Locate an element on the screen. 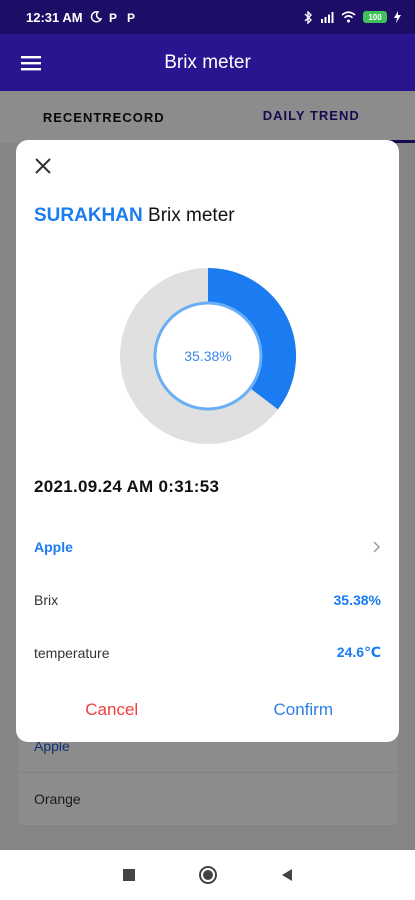 This screenshot has height=900, width=415. record-datetime: 2021.09.24 AM 0:31:53 is located at coordinates (127, 486).